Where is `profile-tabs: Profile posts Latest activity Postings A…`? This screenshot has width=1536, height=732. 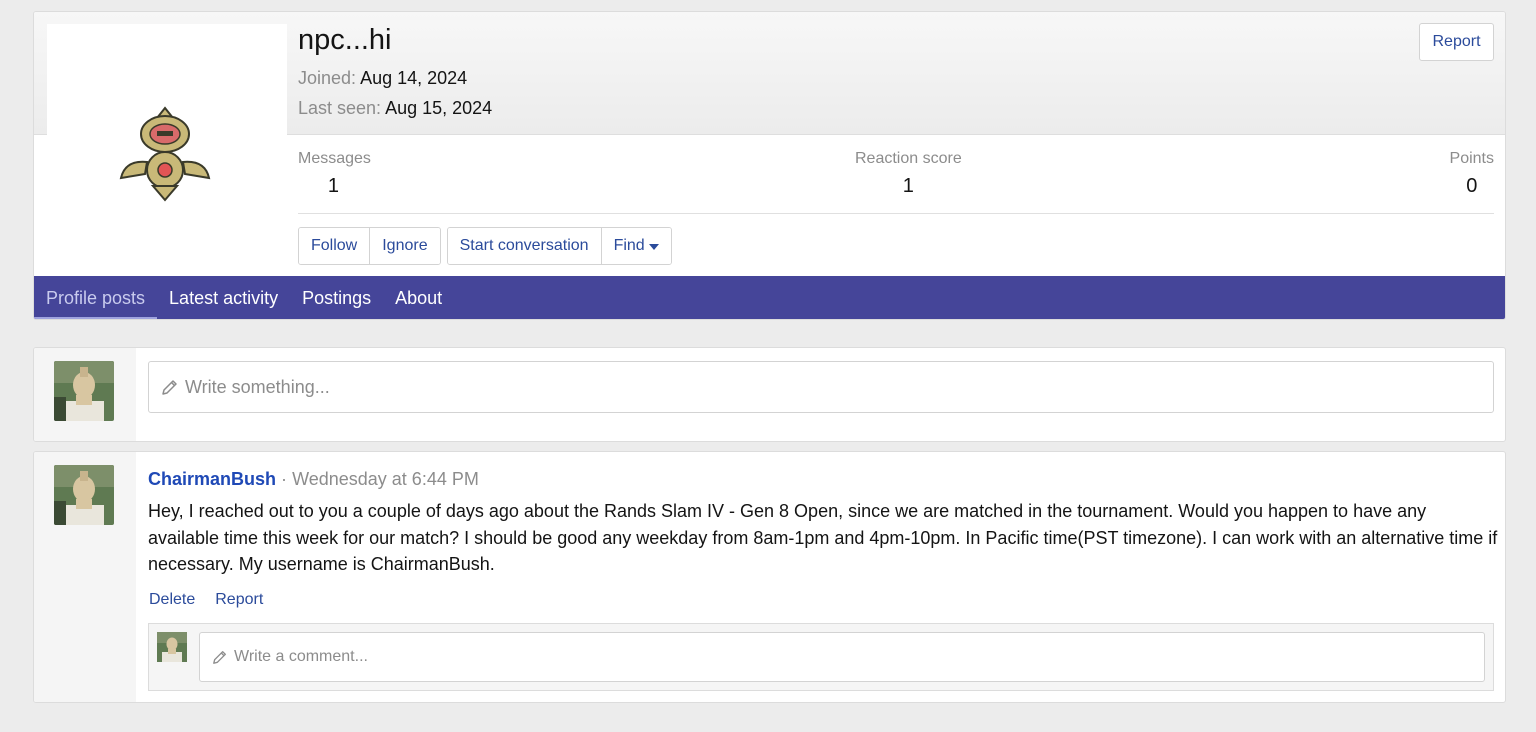
profile-tabs: Profile posts Latest activity Postings A… is located at coordinates (769, 297).